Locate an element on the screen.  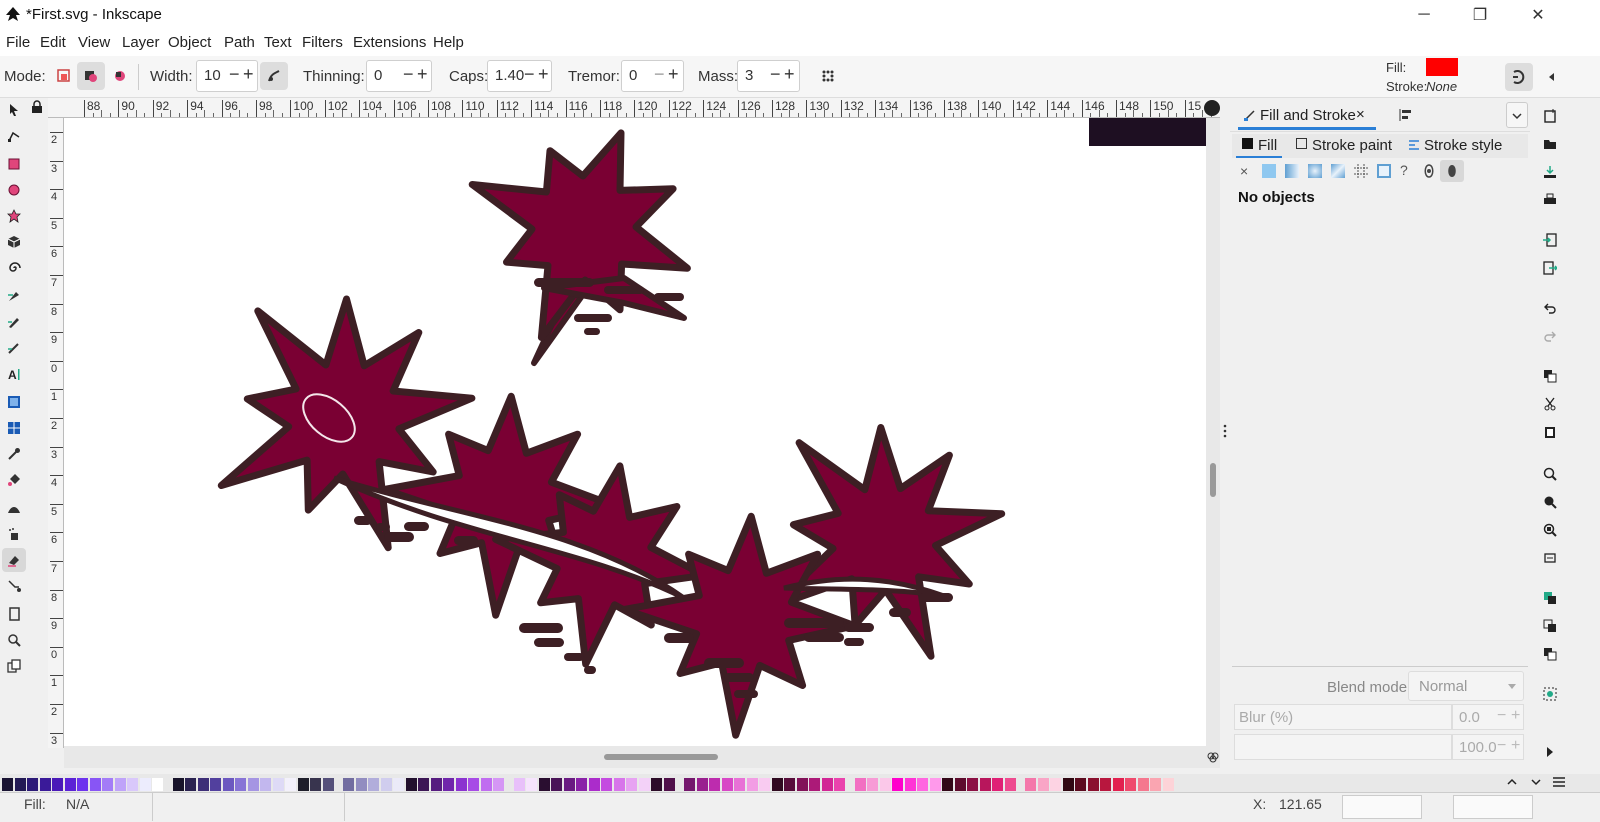
calligraphy-tool is located at coordinates (14, 348).